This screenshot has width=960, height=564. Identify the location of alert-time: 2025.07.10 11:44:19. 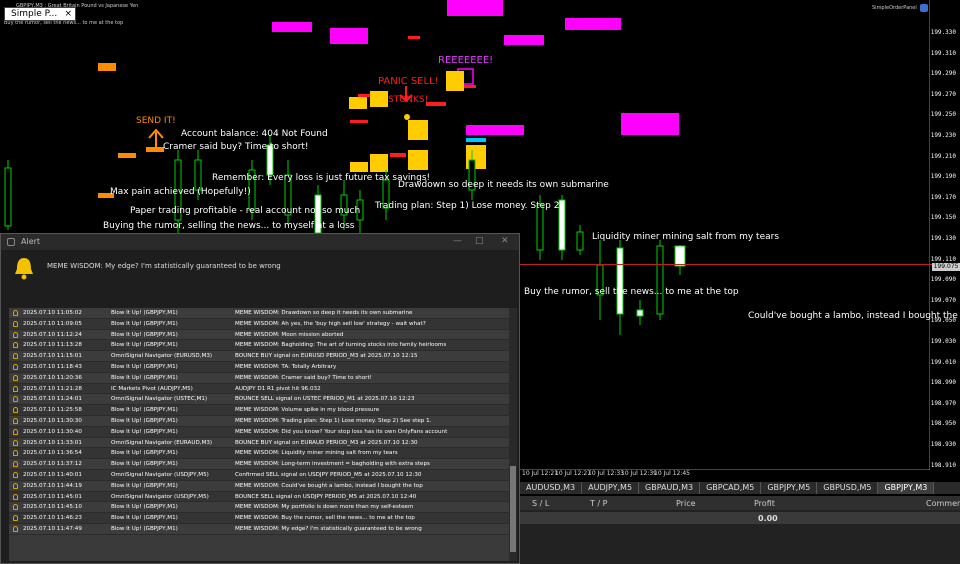
(52, 485).